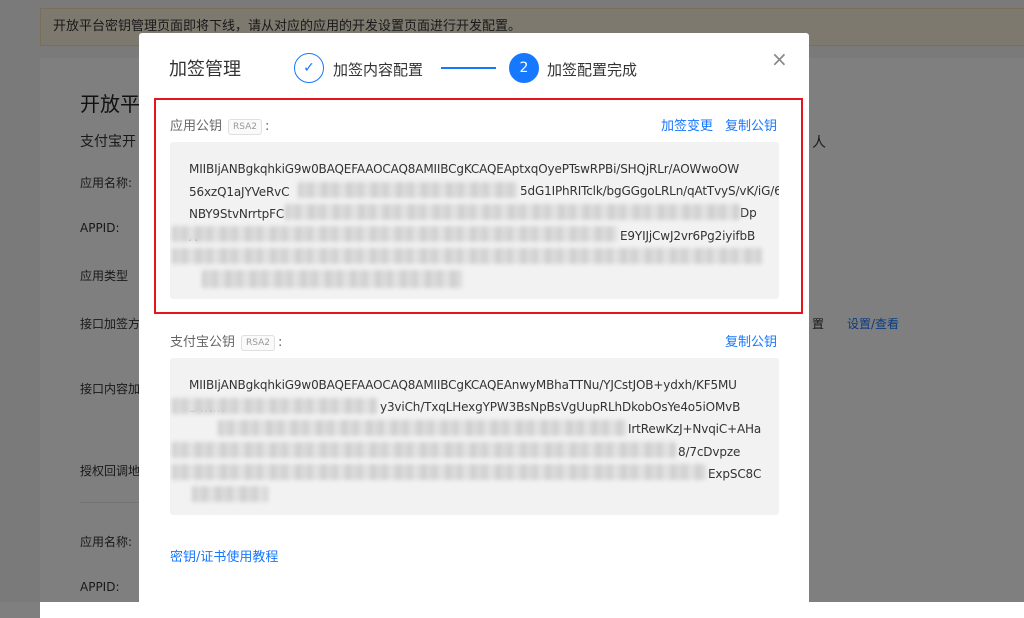 The width and height of the screenshot is (1024, 618). What do you see at coordinates (468, 68) in the screenshot?
I see `step-connector` at bounding box center [468, 68].